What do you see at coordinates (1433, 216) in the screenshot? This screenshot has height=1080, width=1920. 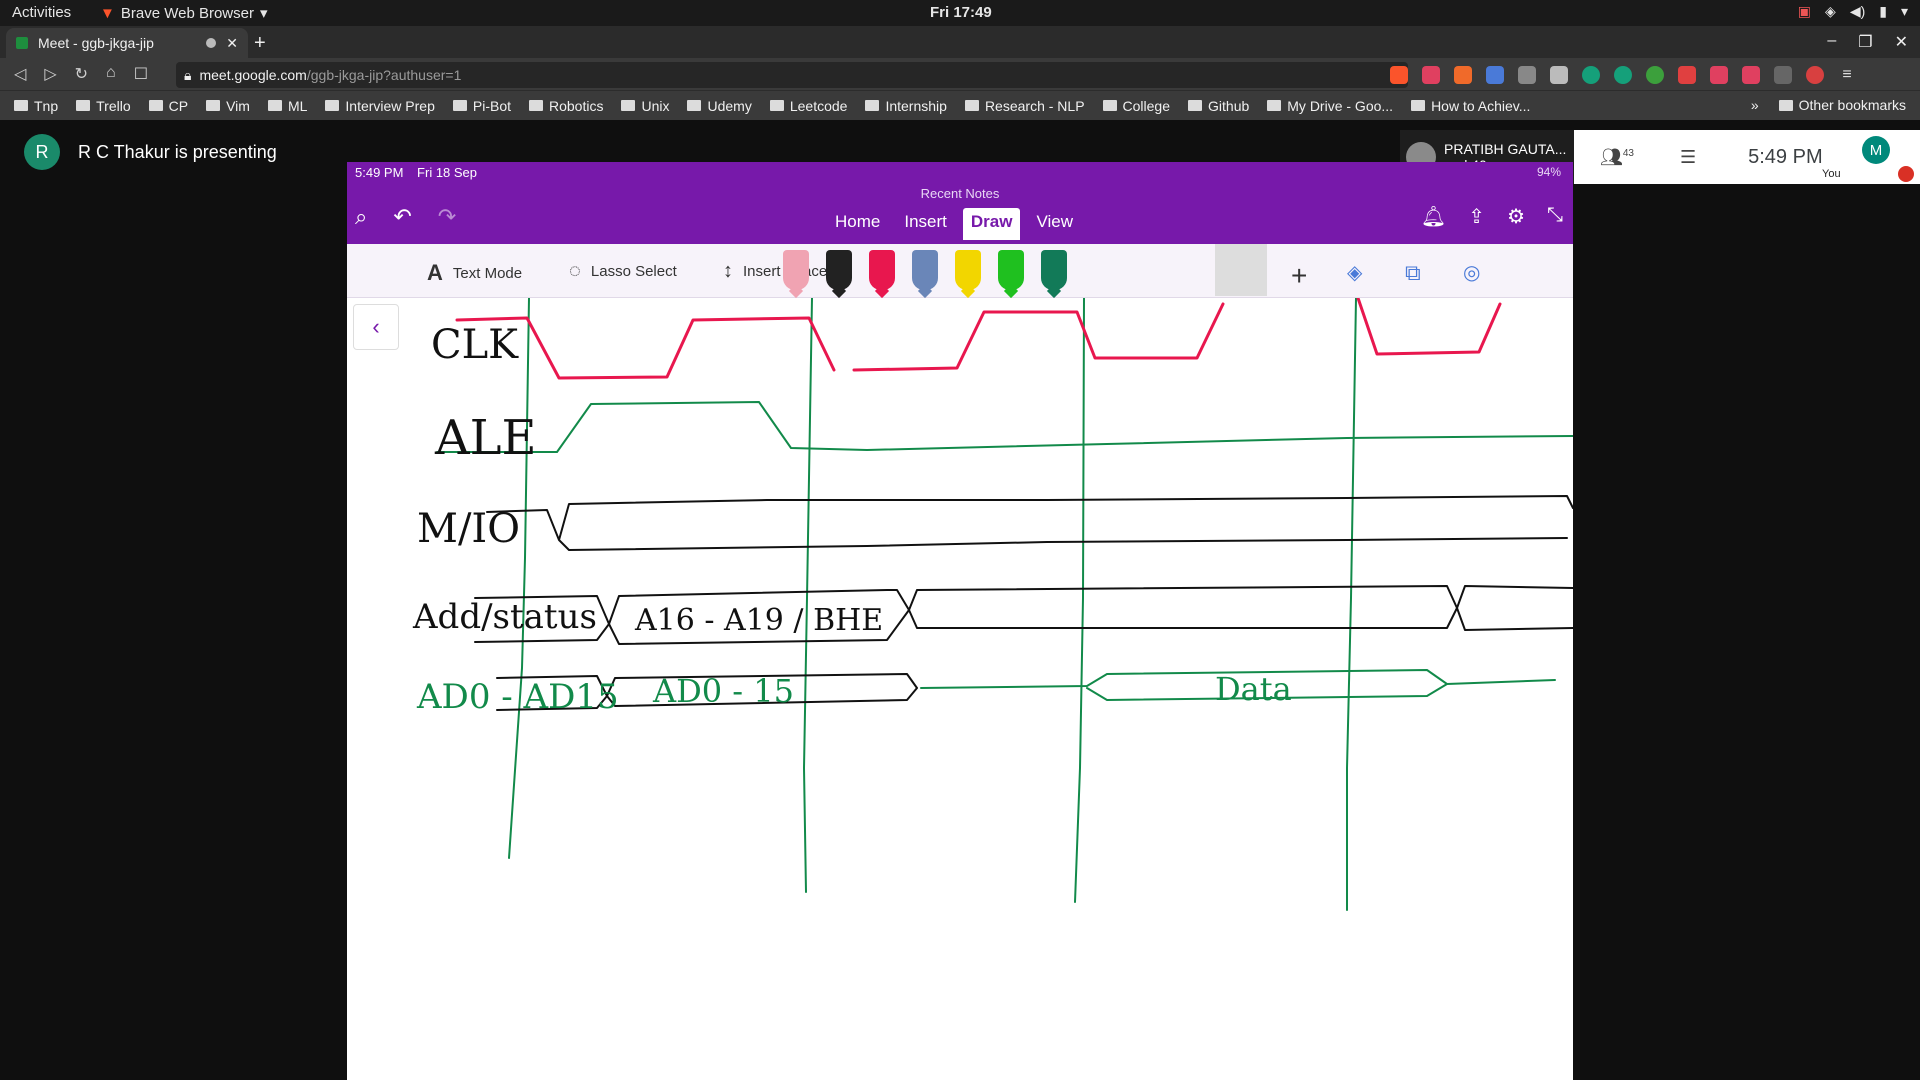 I see `bell-icon: 🔔︎` at bounding box center [1433, 216].